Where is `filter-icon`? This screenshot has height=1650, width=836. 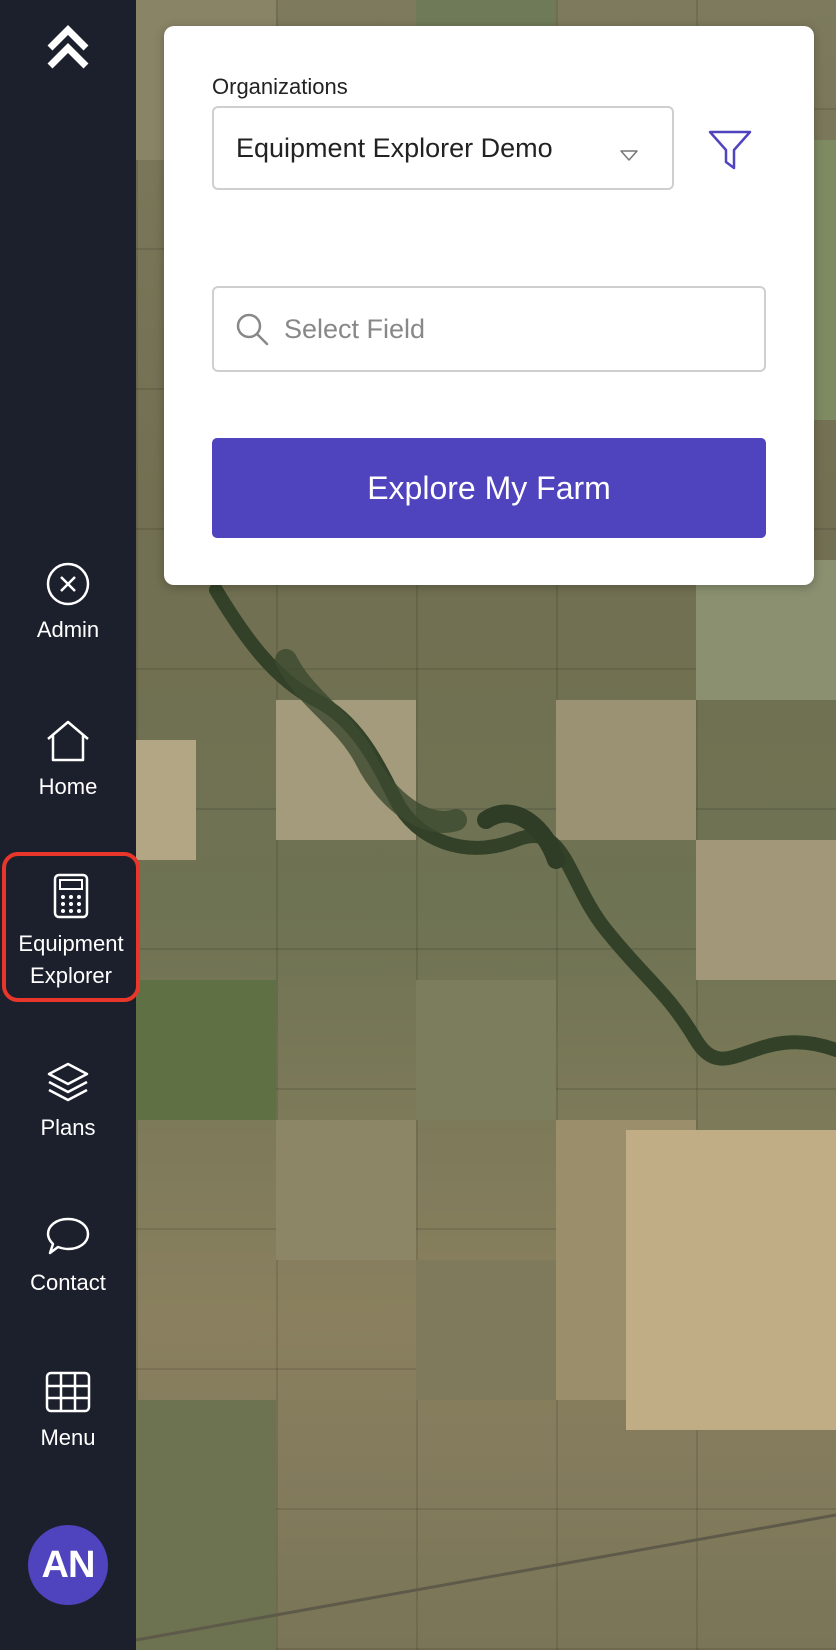
filter-icon is located at coordinates (730, 150).